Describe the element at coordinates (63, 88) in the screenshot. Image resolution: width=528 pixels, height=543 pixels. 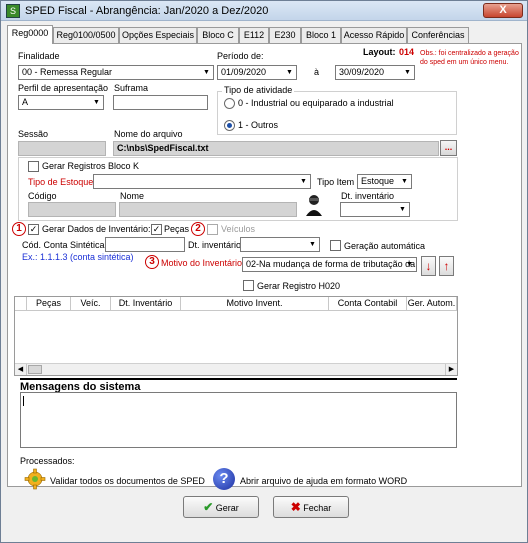
I see `perfil-label: Perfil de apresentação` at that location.